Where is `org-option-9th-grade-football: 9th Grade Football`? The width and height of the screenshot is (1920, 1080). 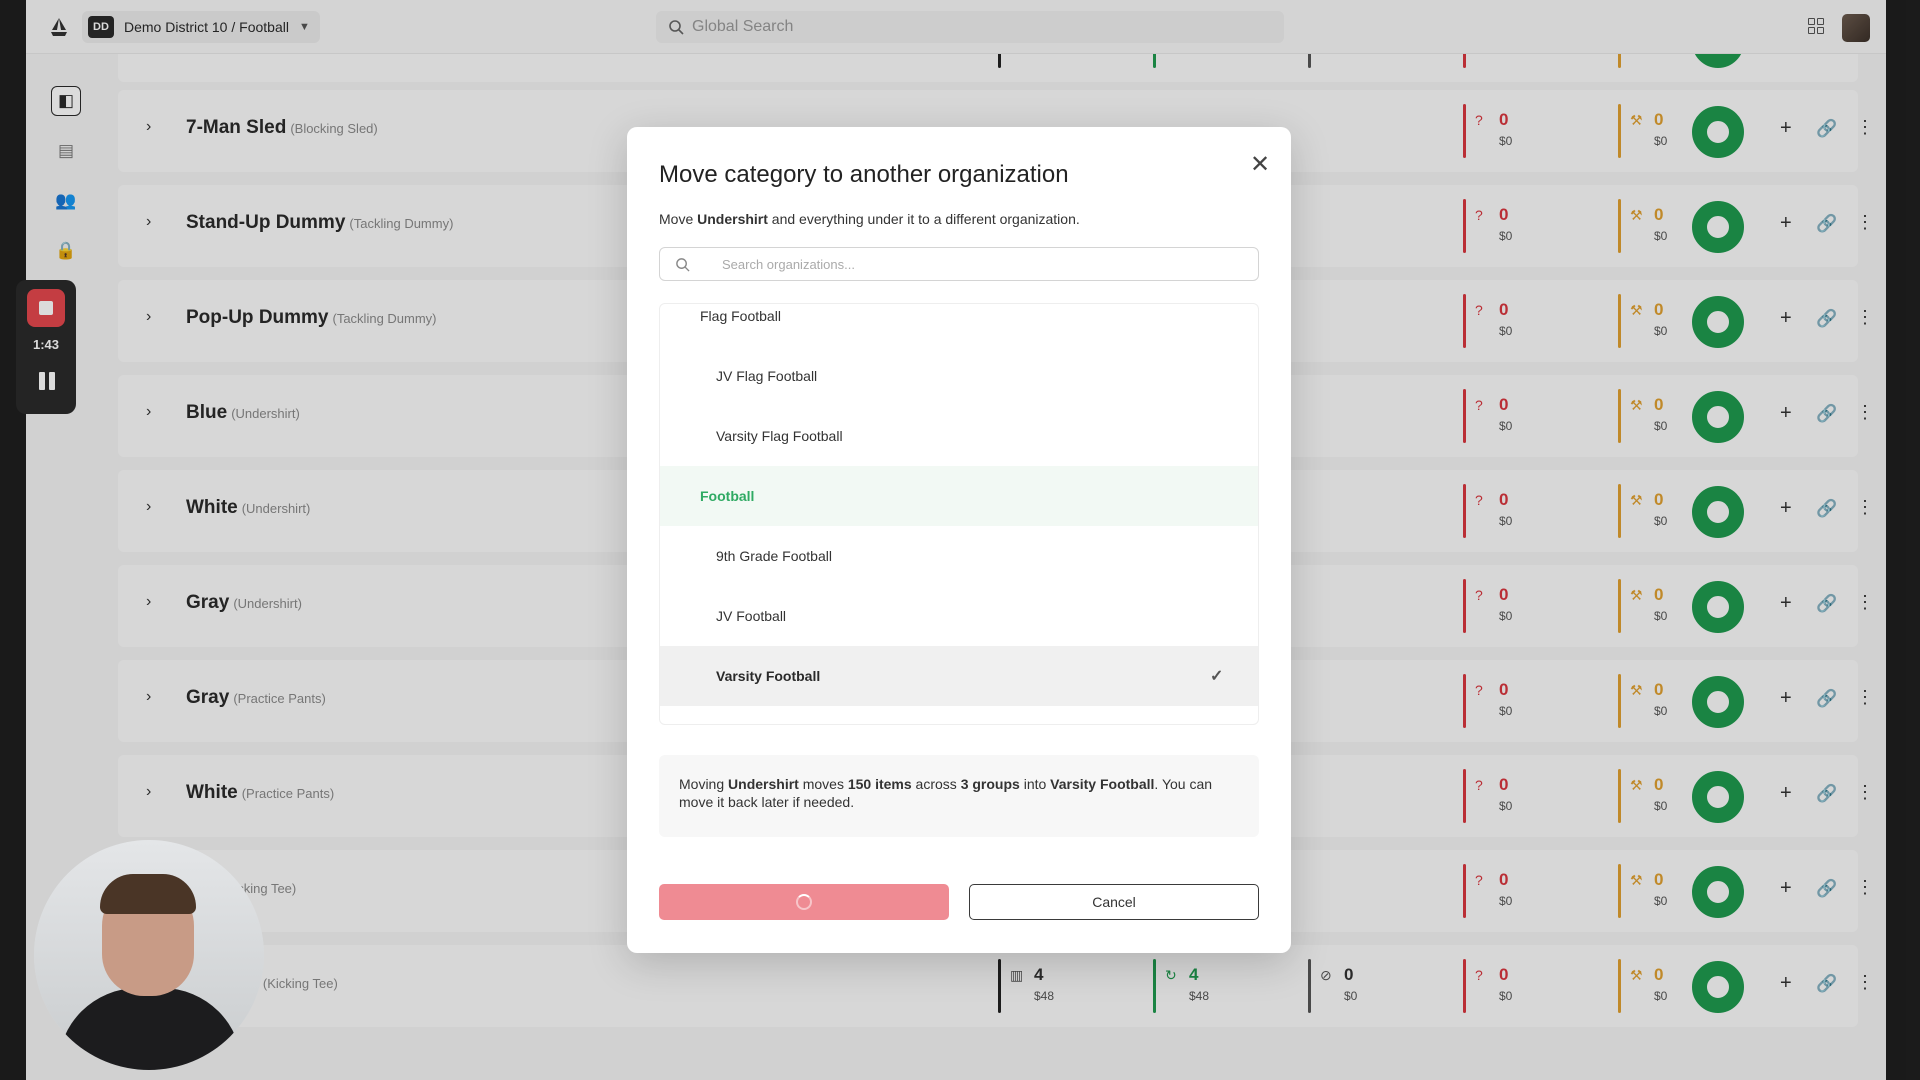 org-option-9th-grade-football: 9th Grade Football is located at coordinates (959, 556).